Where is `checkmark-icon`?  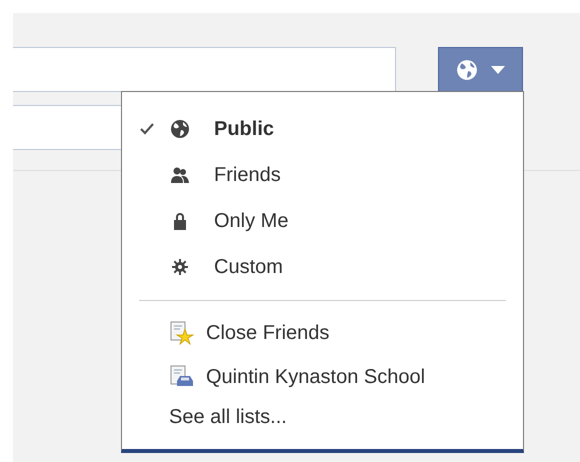
checkmark-icon is located at coordinates (147, 129).